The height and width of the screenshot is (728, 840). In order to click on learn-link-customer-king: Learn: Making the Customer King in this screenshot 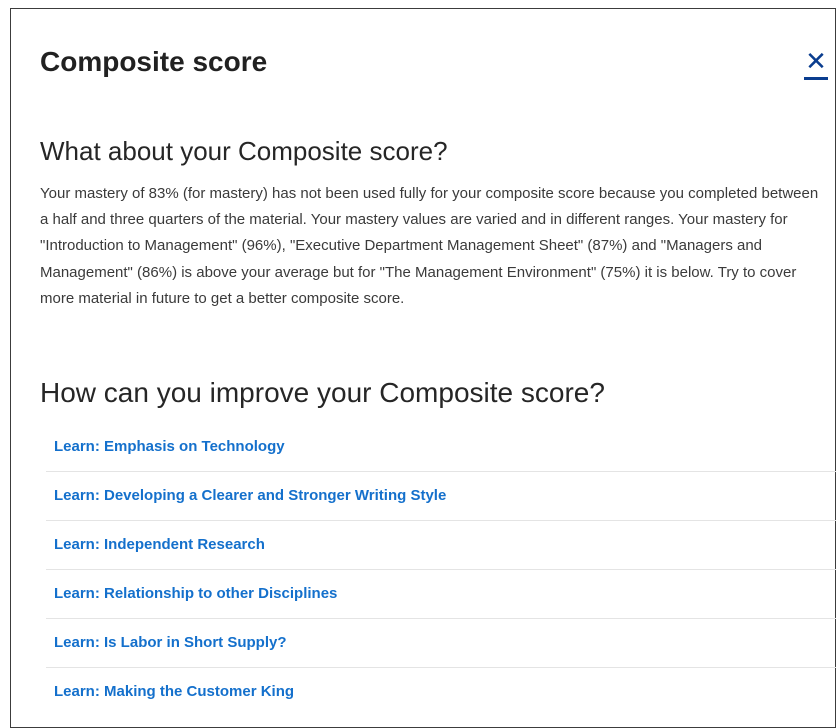, I will do `click(441, 692)`.